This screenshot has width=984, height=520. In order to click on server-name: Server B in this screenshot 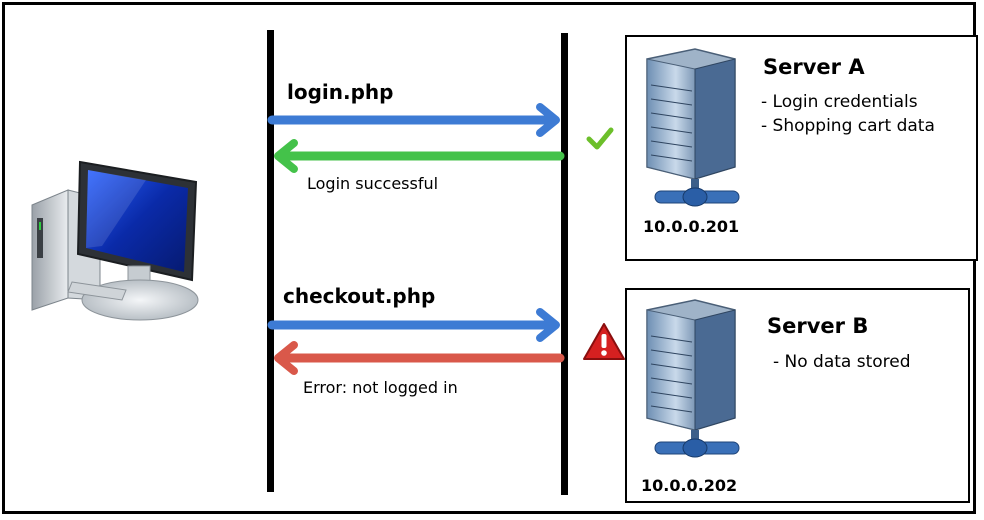, I will do `click(818, 326)`.